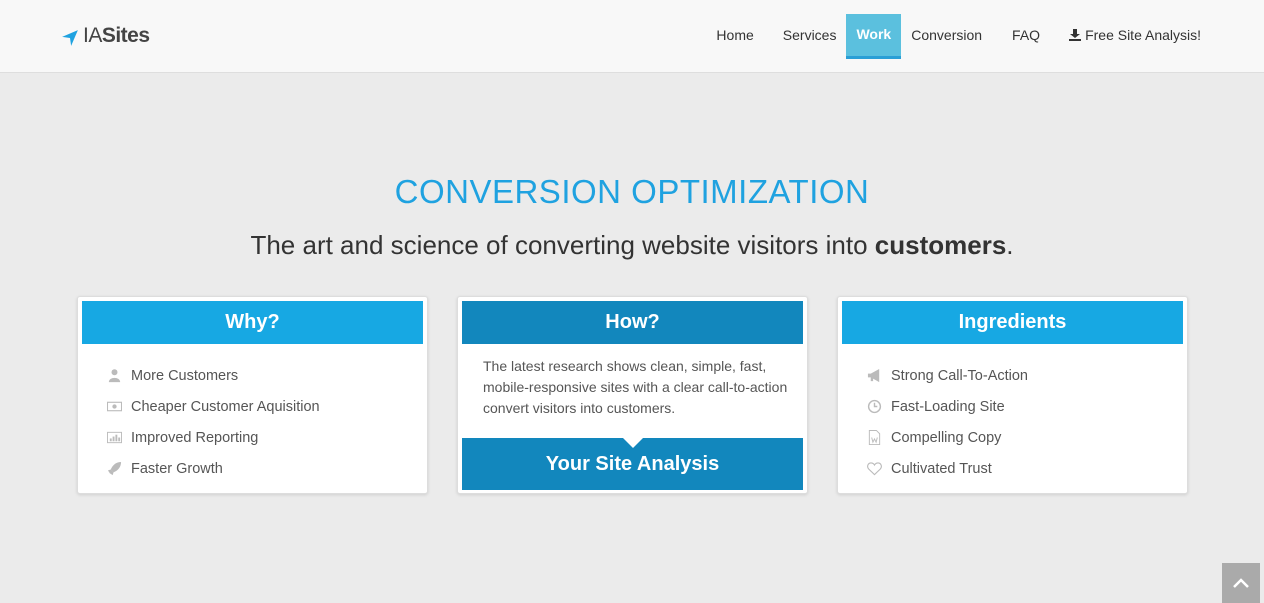 The image size is (1264, 603). What do you see at coordinates (114, 376) in the screenshot?
I see `user-icon` at bounding box center [114, 376].